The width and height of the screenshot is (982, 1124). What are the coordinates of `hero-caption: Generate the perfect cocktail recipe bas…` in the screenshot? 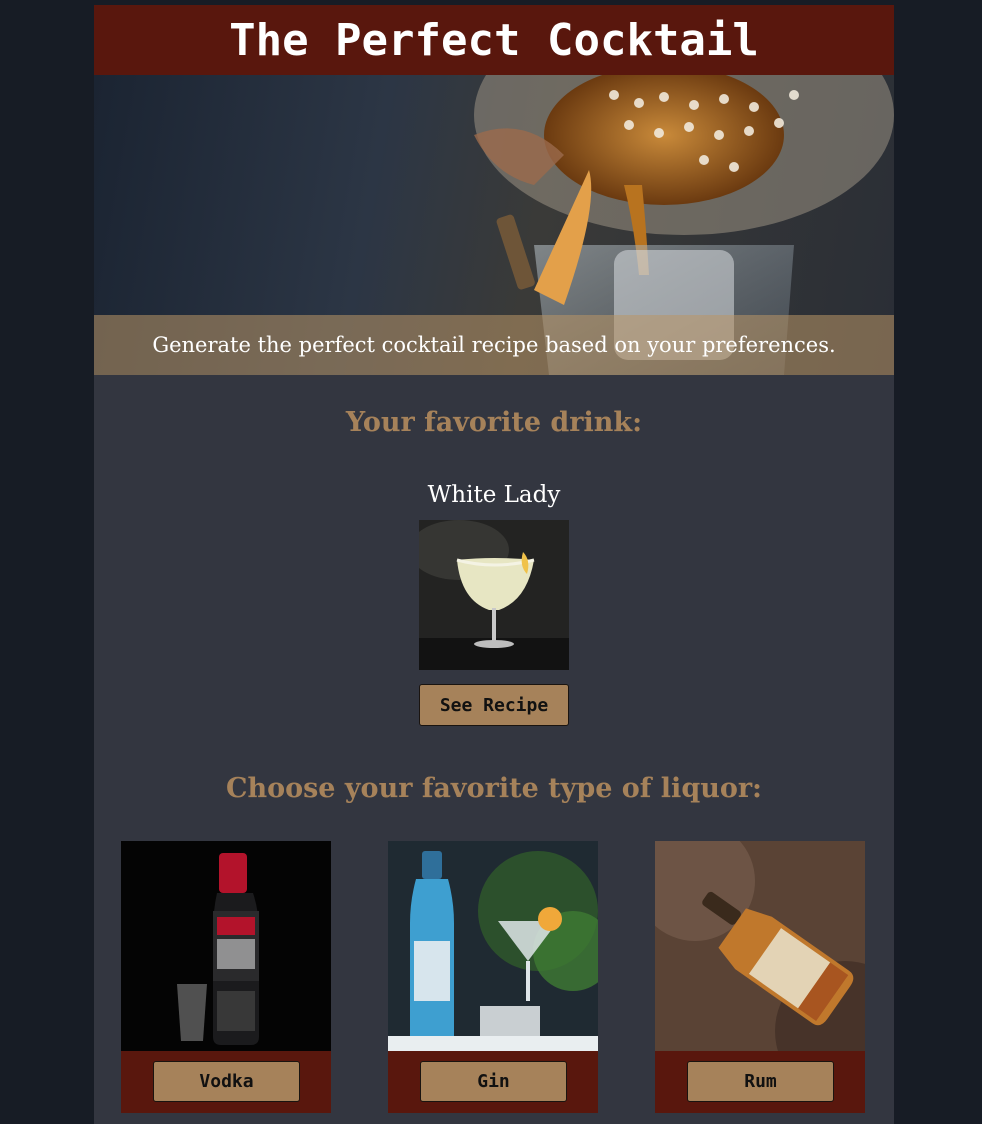 It's located at (494, 345).